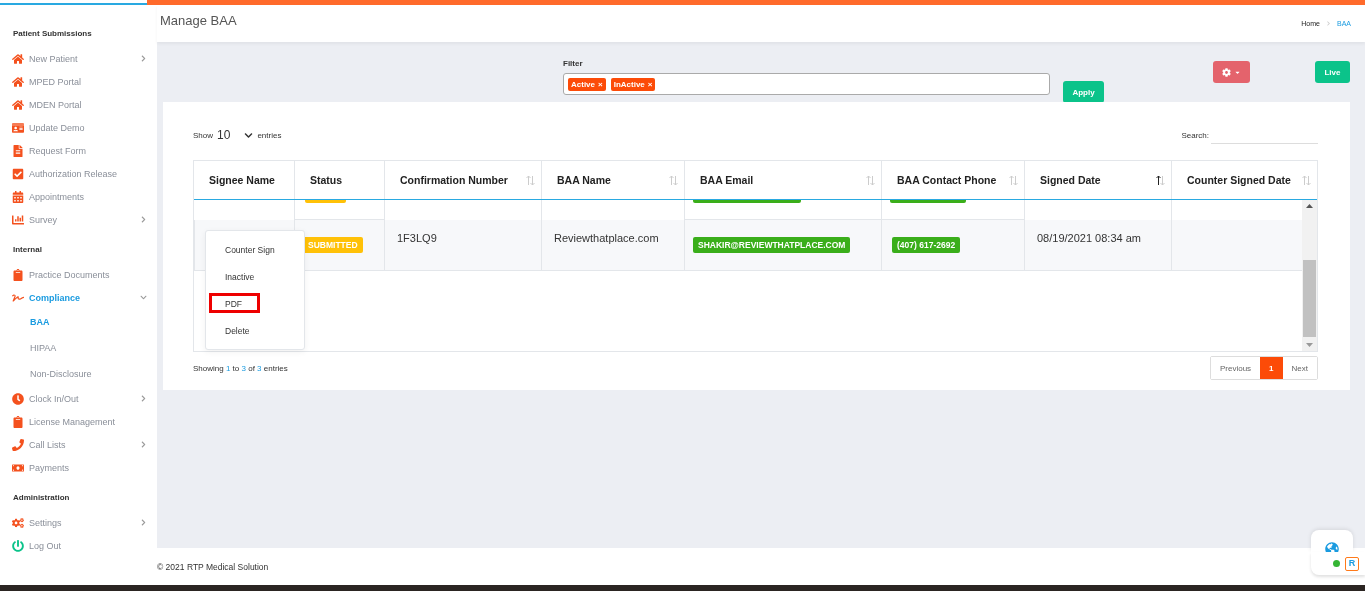  What do you see at coordinates (952, 180) in the screenshot?
I see `column-header: BAA Contact Phone` at bounding box center [952, 180].